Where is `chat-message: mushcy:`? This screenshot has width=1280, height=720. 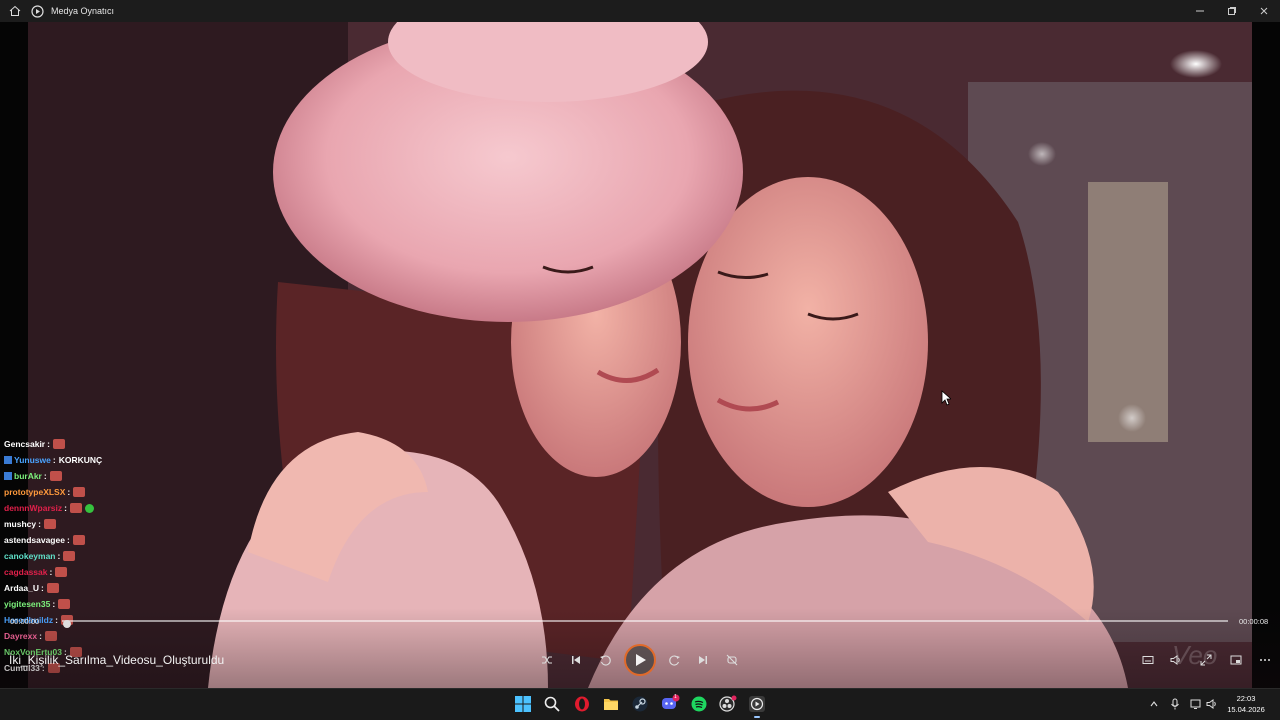 chat-message: mushcy: is located at coordinates (74, 524).